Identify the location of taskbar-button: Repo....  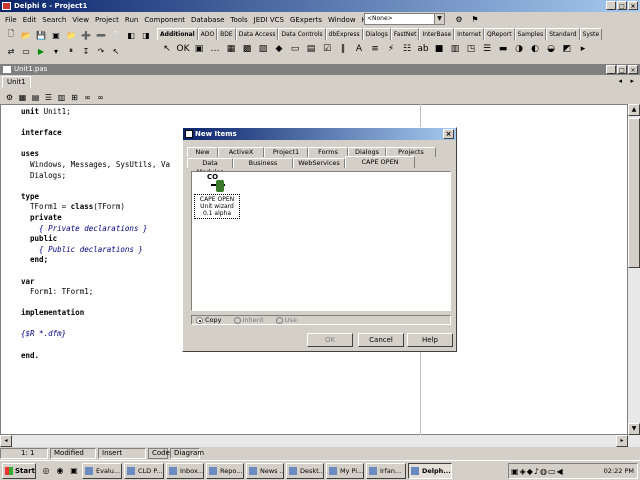
(225, 470).